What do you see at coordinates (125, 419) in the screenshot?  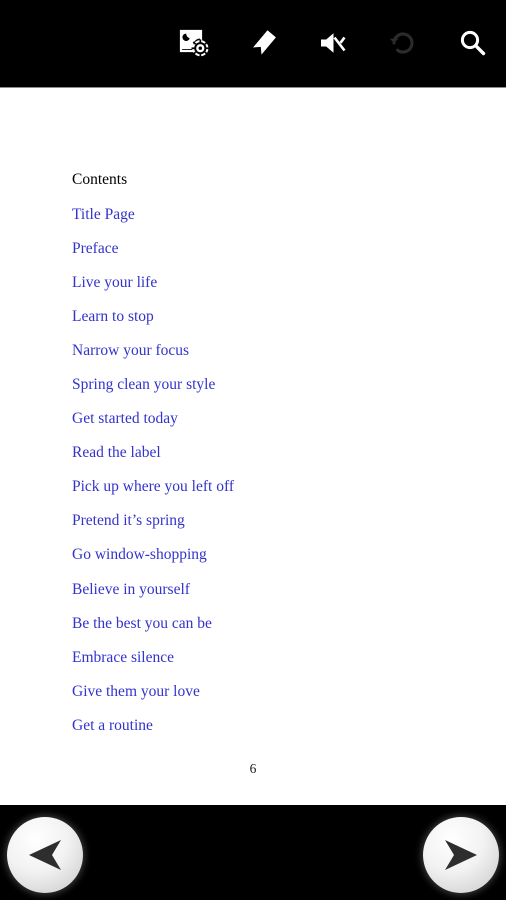 I see `toc-link: Get started today` at bounding box center [125, 419].